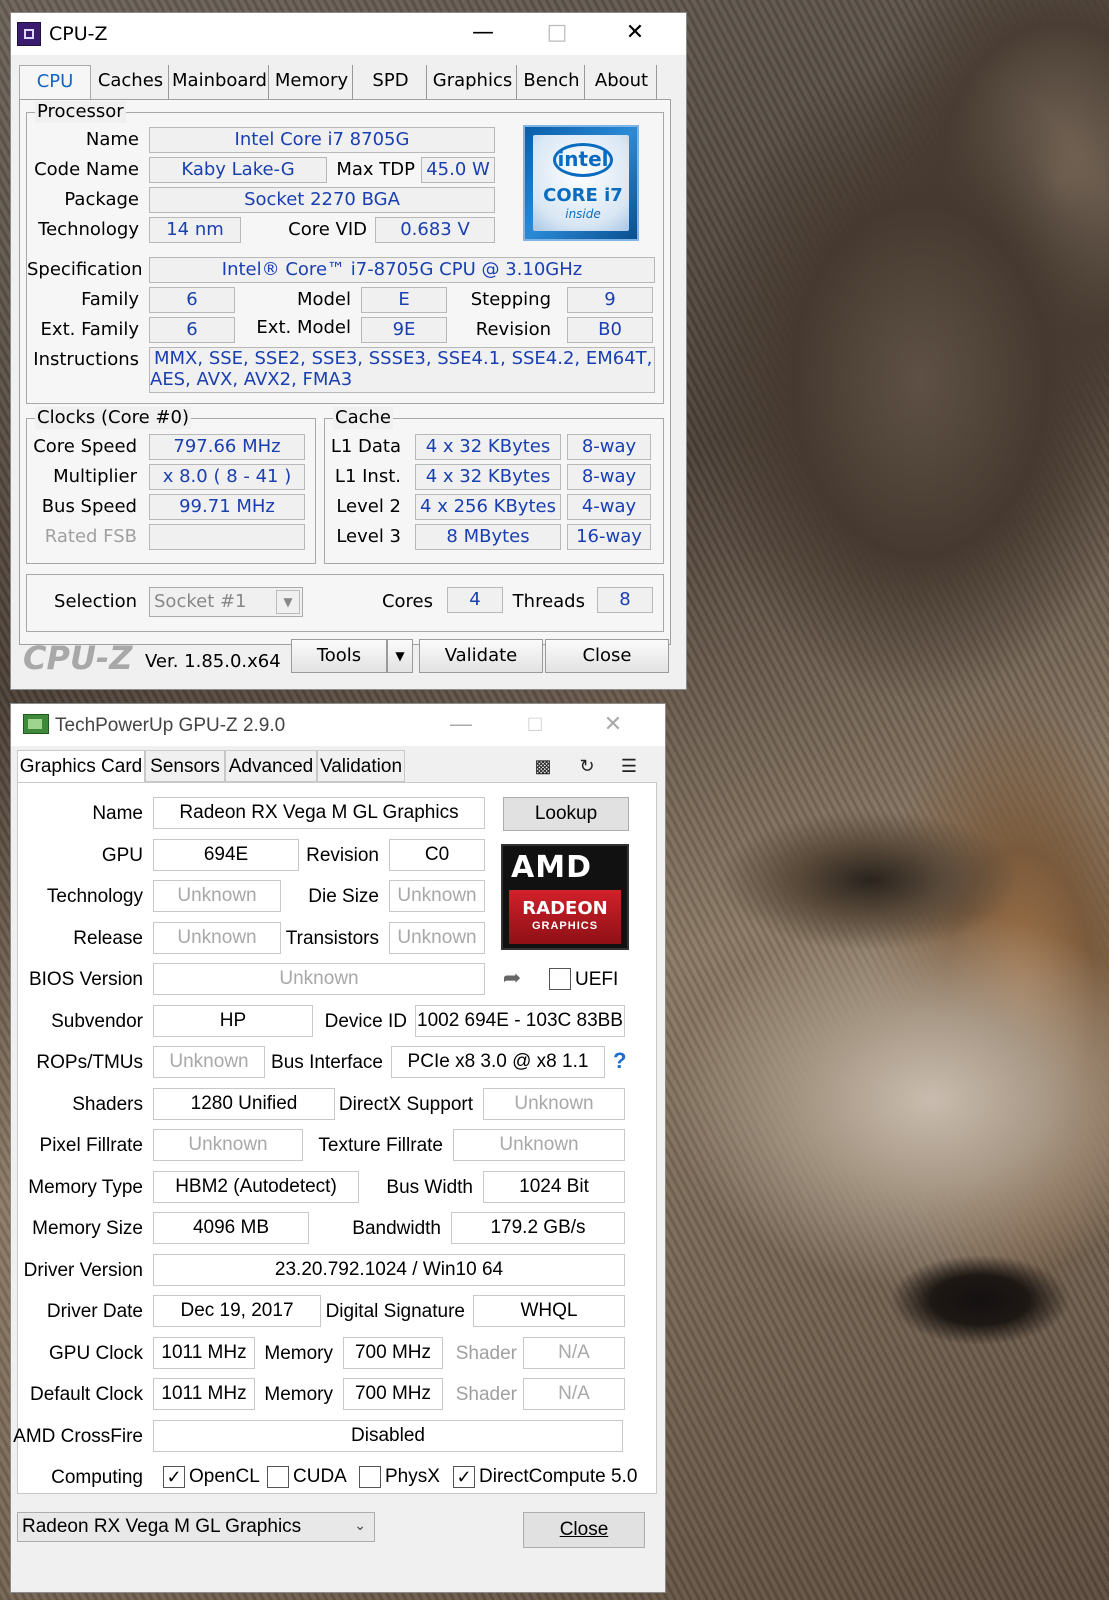  Describe the element at coordinates (404, 300) in the screenshot. I see `model-field: E` at that location.